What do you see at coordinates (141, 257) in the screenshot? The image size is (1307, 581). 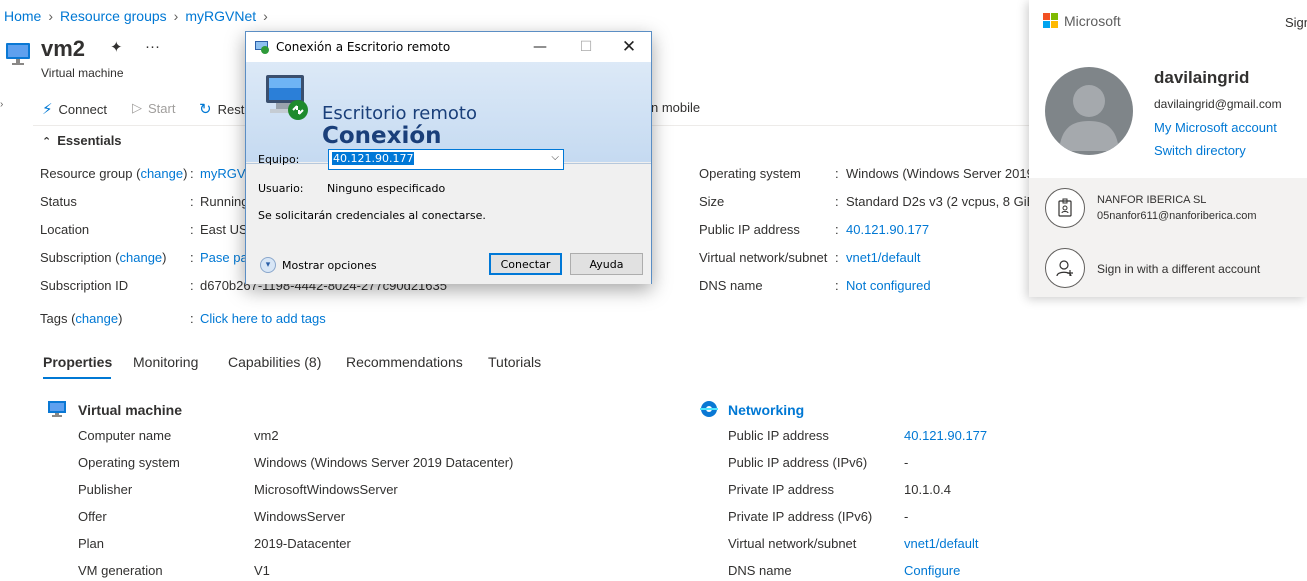 I see `subscription-change-link: change` at bounding box center [141, 257].